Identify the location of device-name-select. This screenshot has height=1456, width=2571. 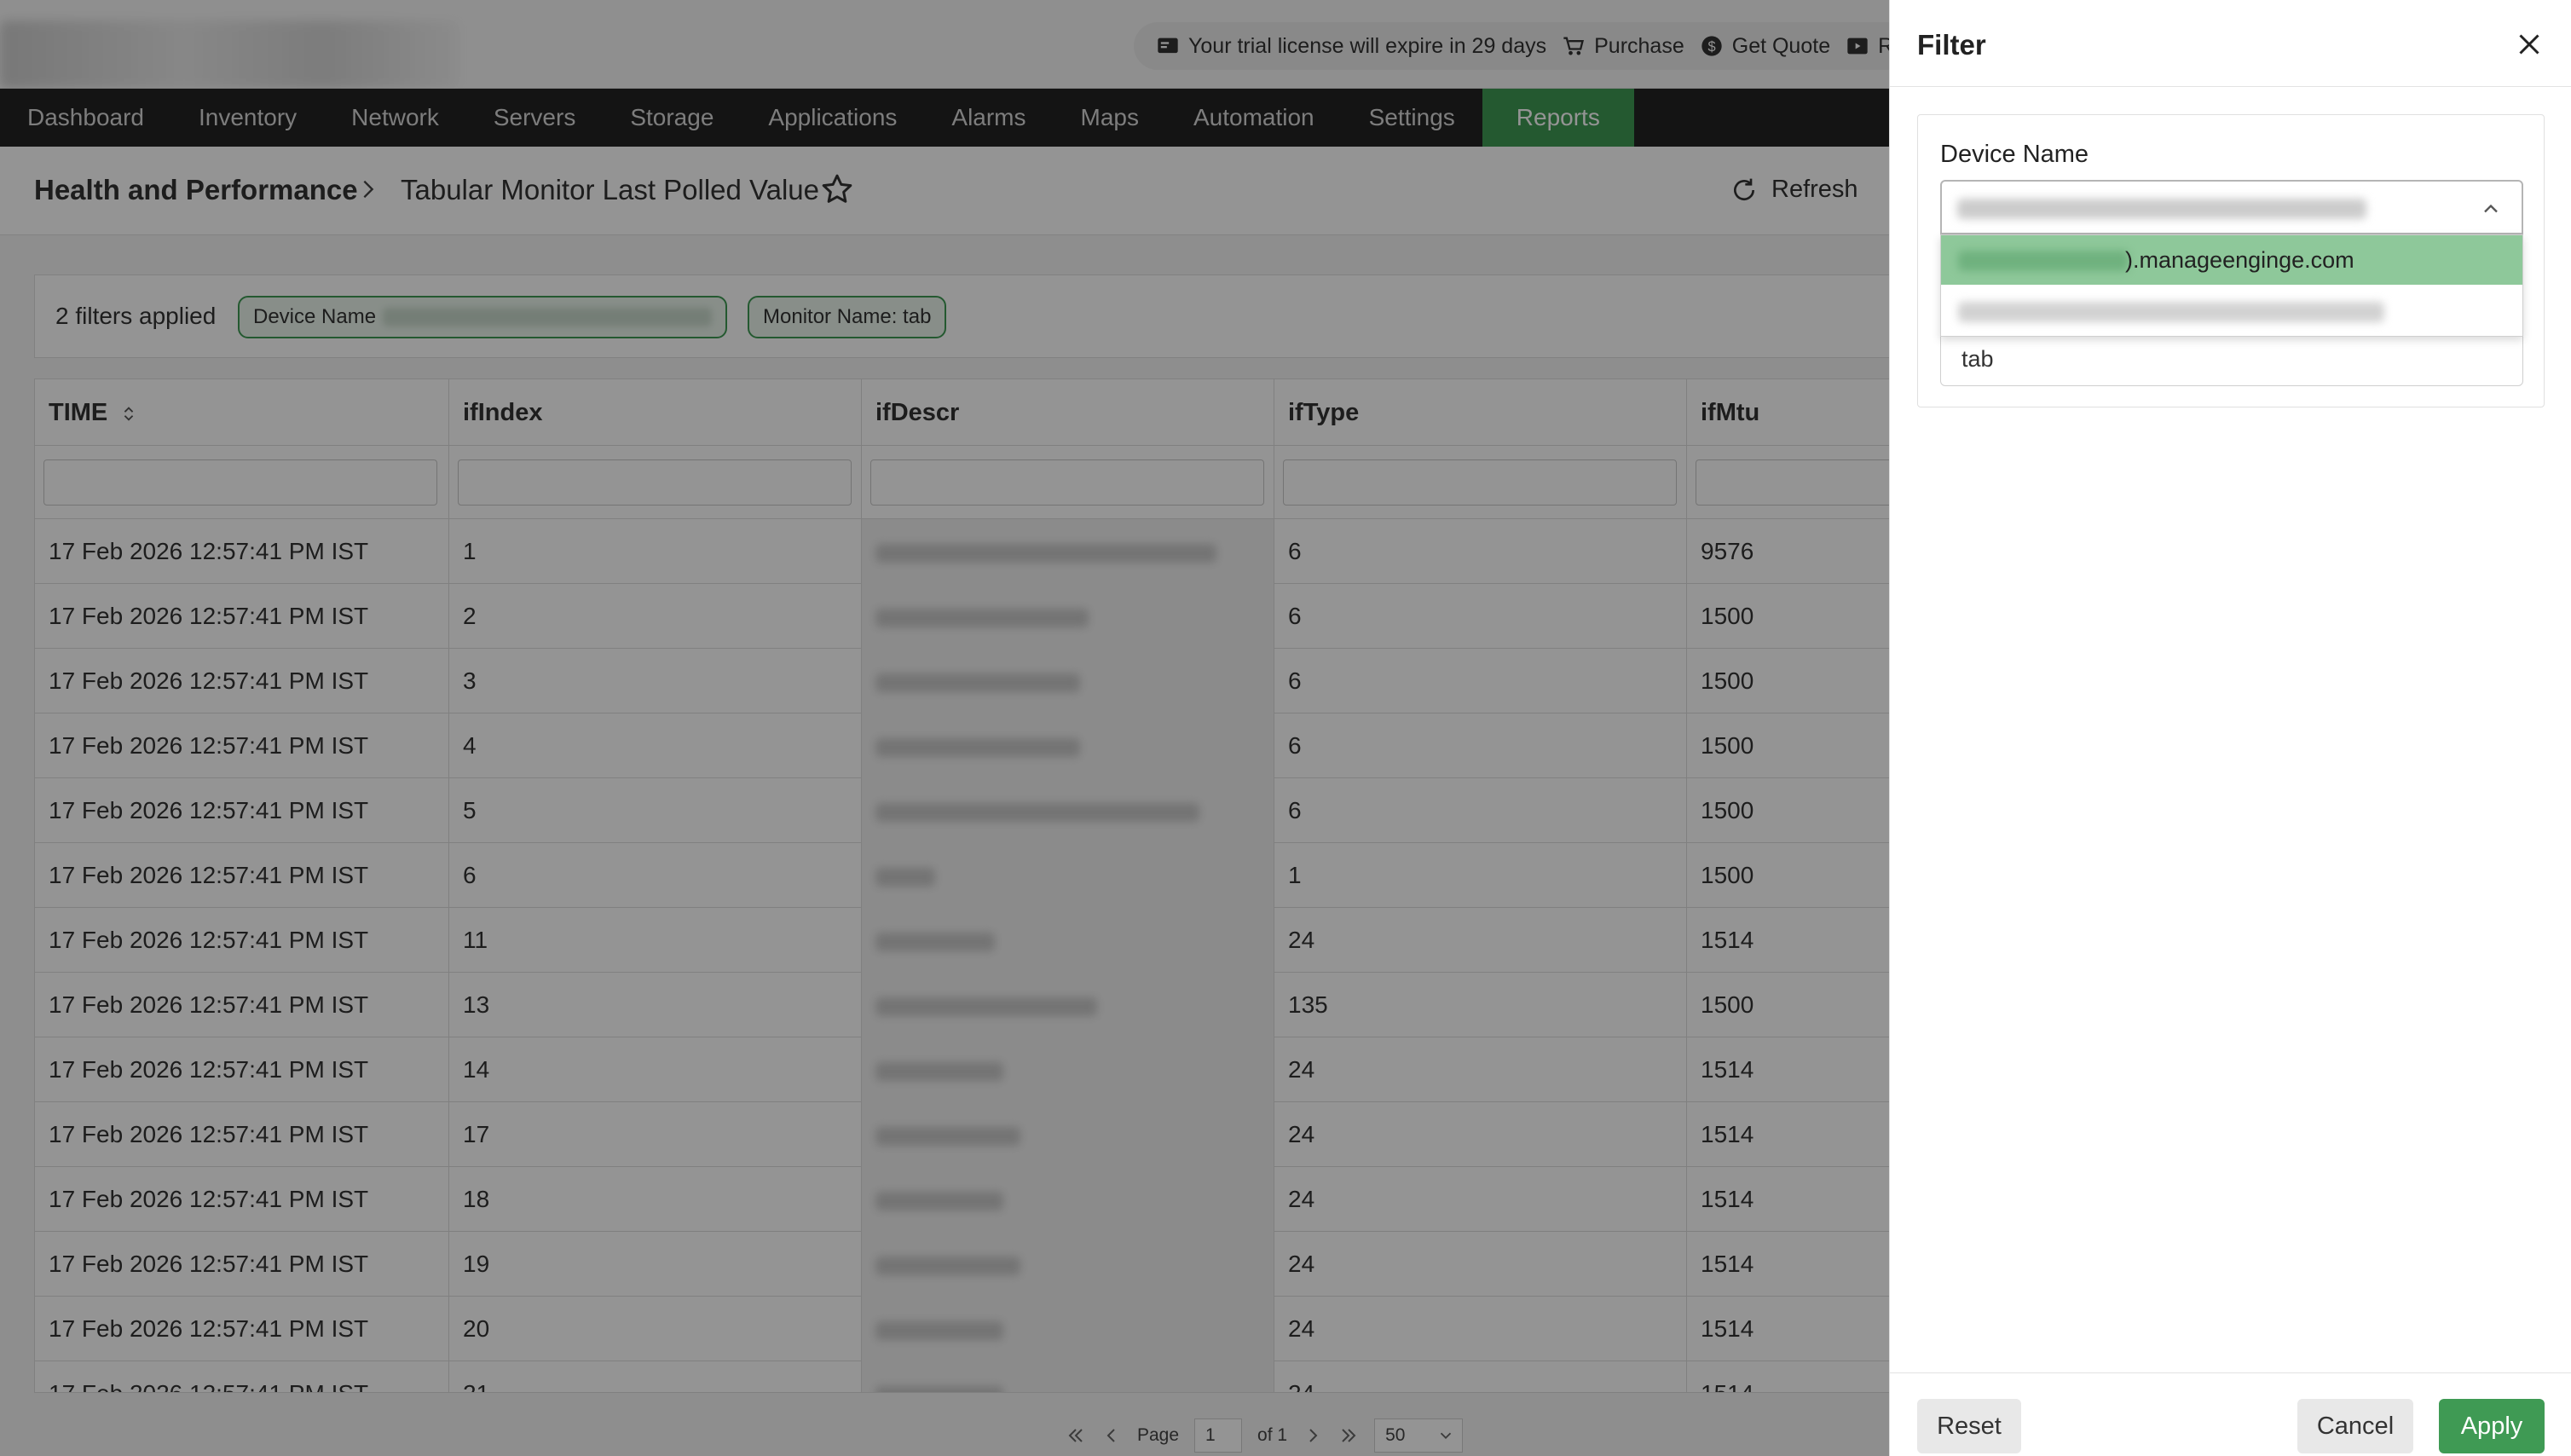
(2231, 207).